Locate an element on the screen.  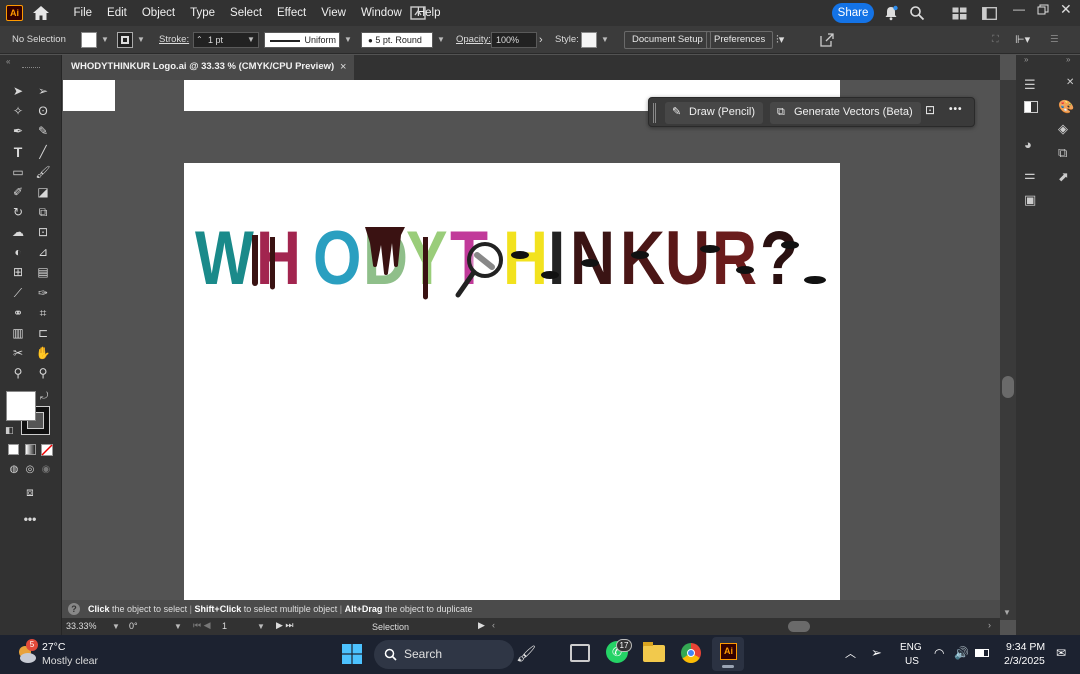
close-window-icon: ✕ is located at coordinates (1066, 9).